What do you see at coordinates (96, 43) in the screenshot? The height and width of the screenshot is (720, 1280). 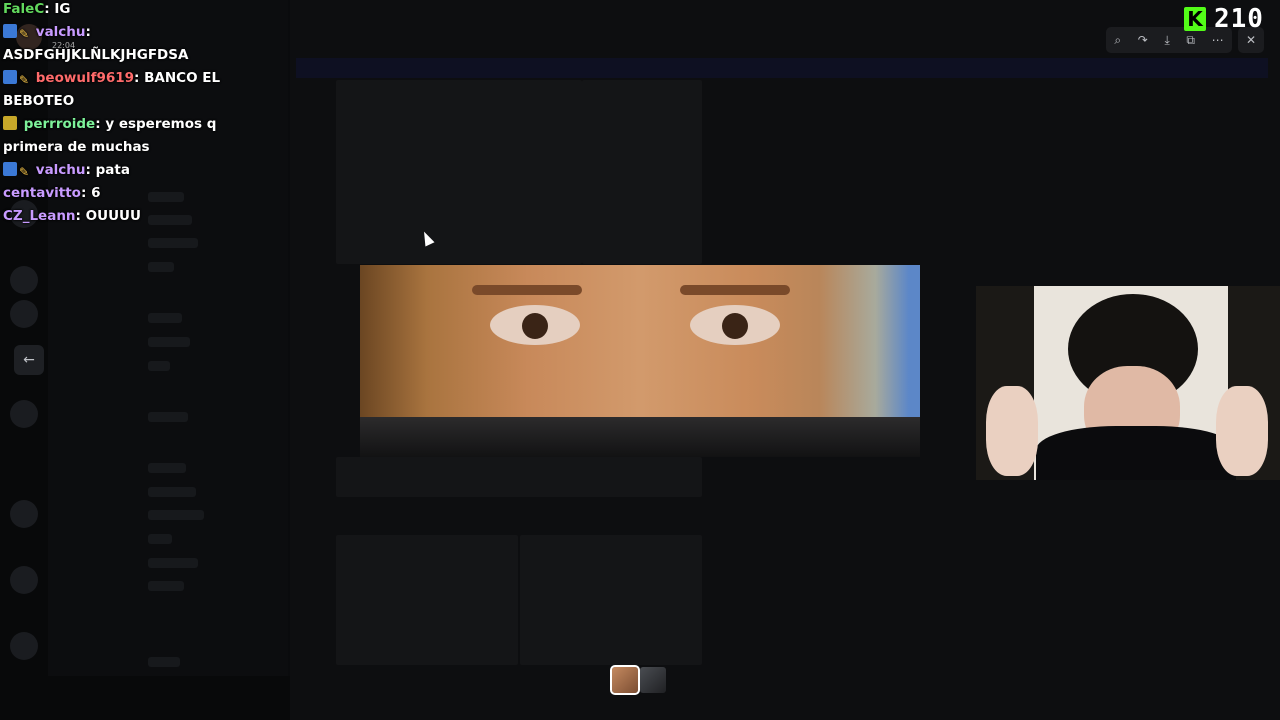 I see `chat-message: ✎ valchu: ASDFGHJKLÑLKJHGFDSA` at bounding box center [96, 43].